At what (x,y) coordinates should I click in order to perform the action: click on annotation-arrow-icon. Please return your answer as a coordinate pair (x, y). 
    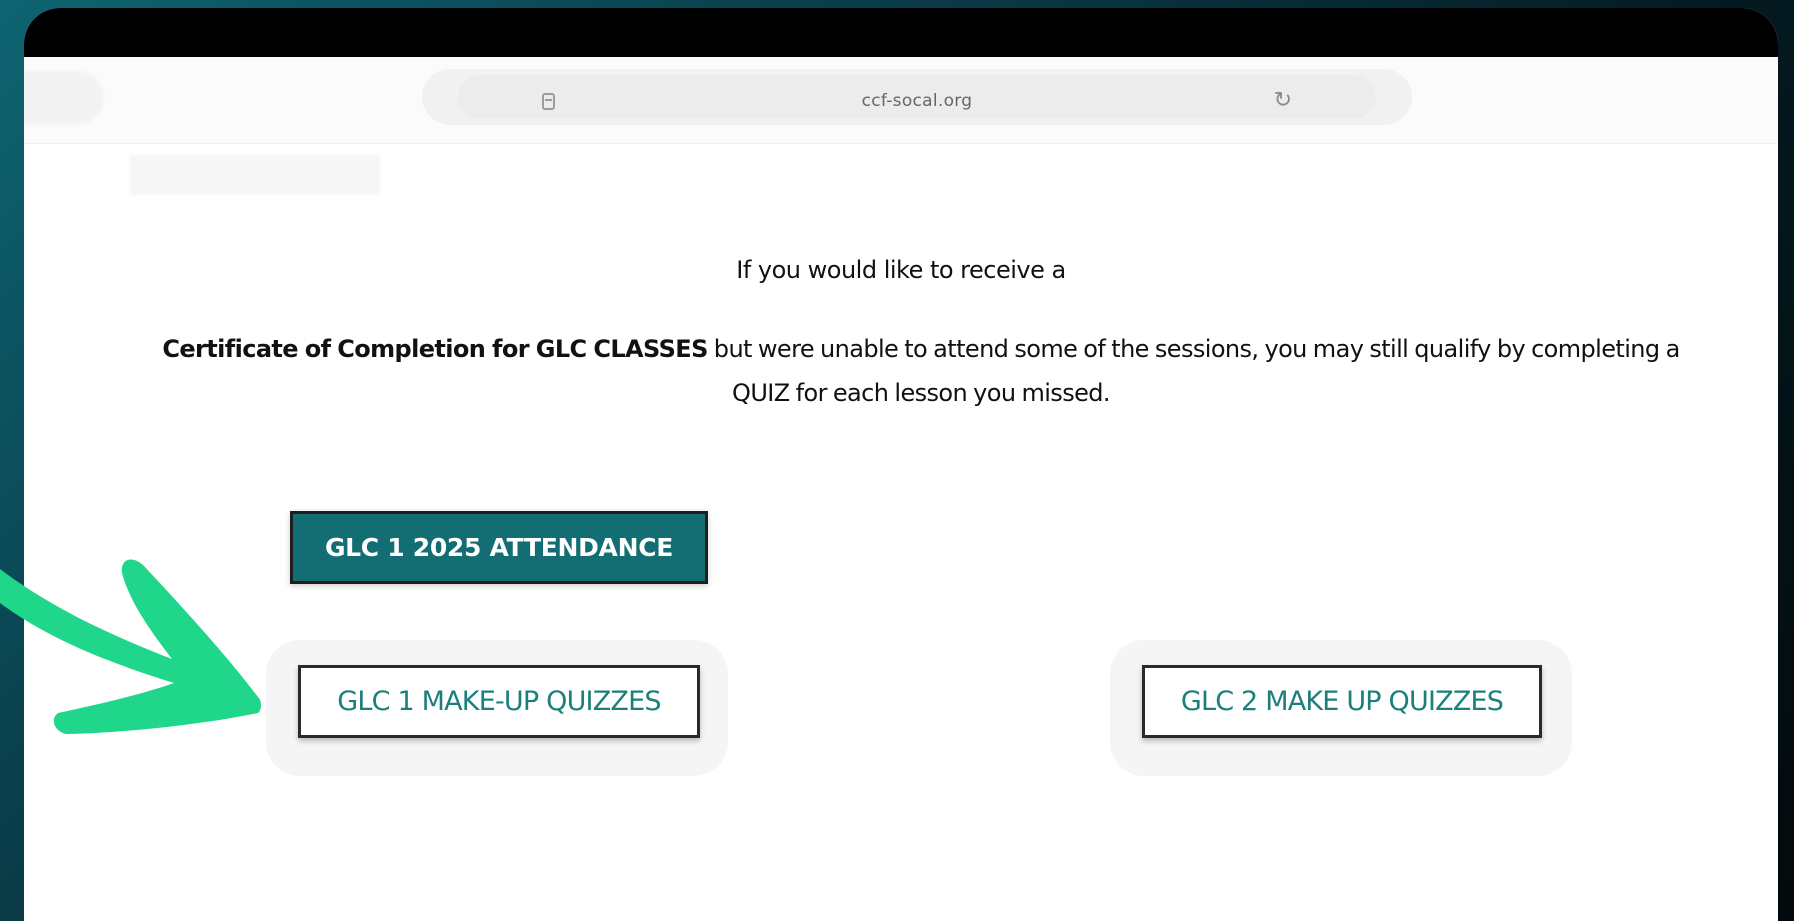
    Looking at the image, I should click on (130, 646).